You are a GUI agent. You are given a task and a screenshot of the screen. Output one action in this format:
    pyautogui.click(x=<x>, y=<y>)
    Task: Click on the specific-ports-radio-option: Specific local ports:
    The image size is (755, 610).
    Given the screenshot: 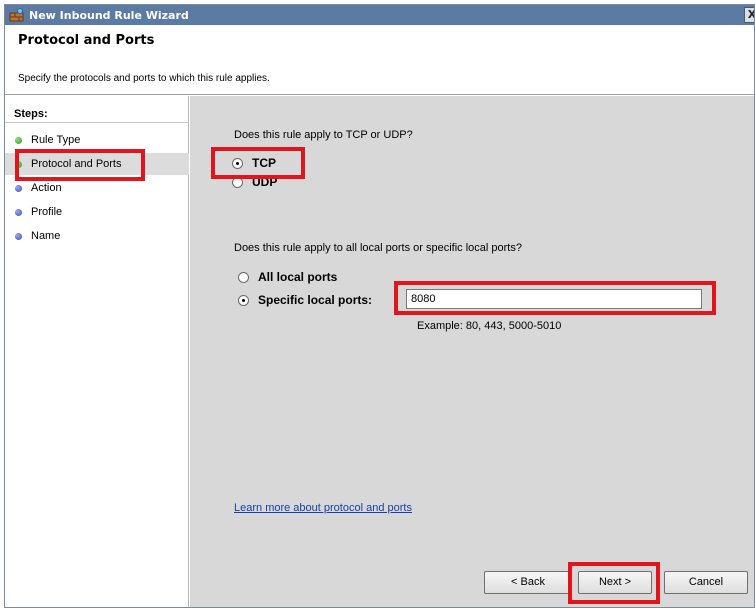 What is the action you would take?
    pyautogui.click(x=305, y=300)
    